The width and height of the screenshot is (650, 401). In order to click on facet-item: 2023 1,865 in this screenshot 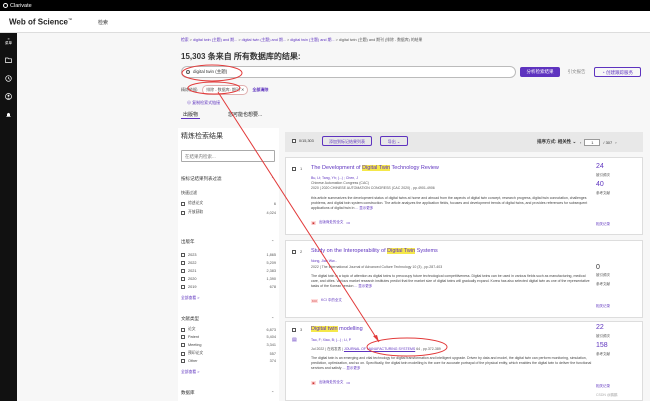, I will do `click(228, 255)`.